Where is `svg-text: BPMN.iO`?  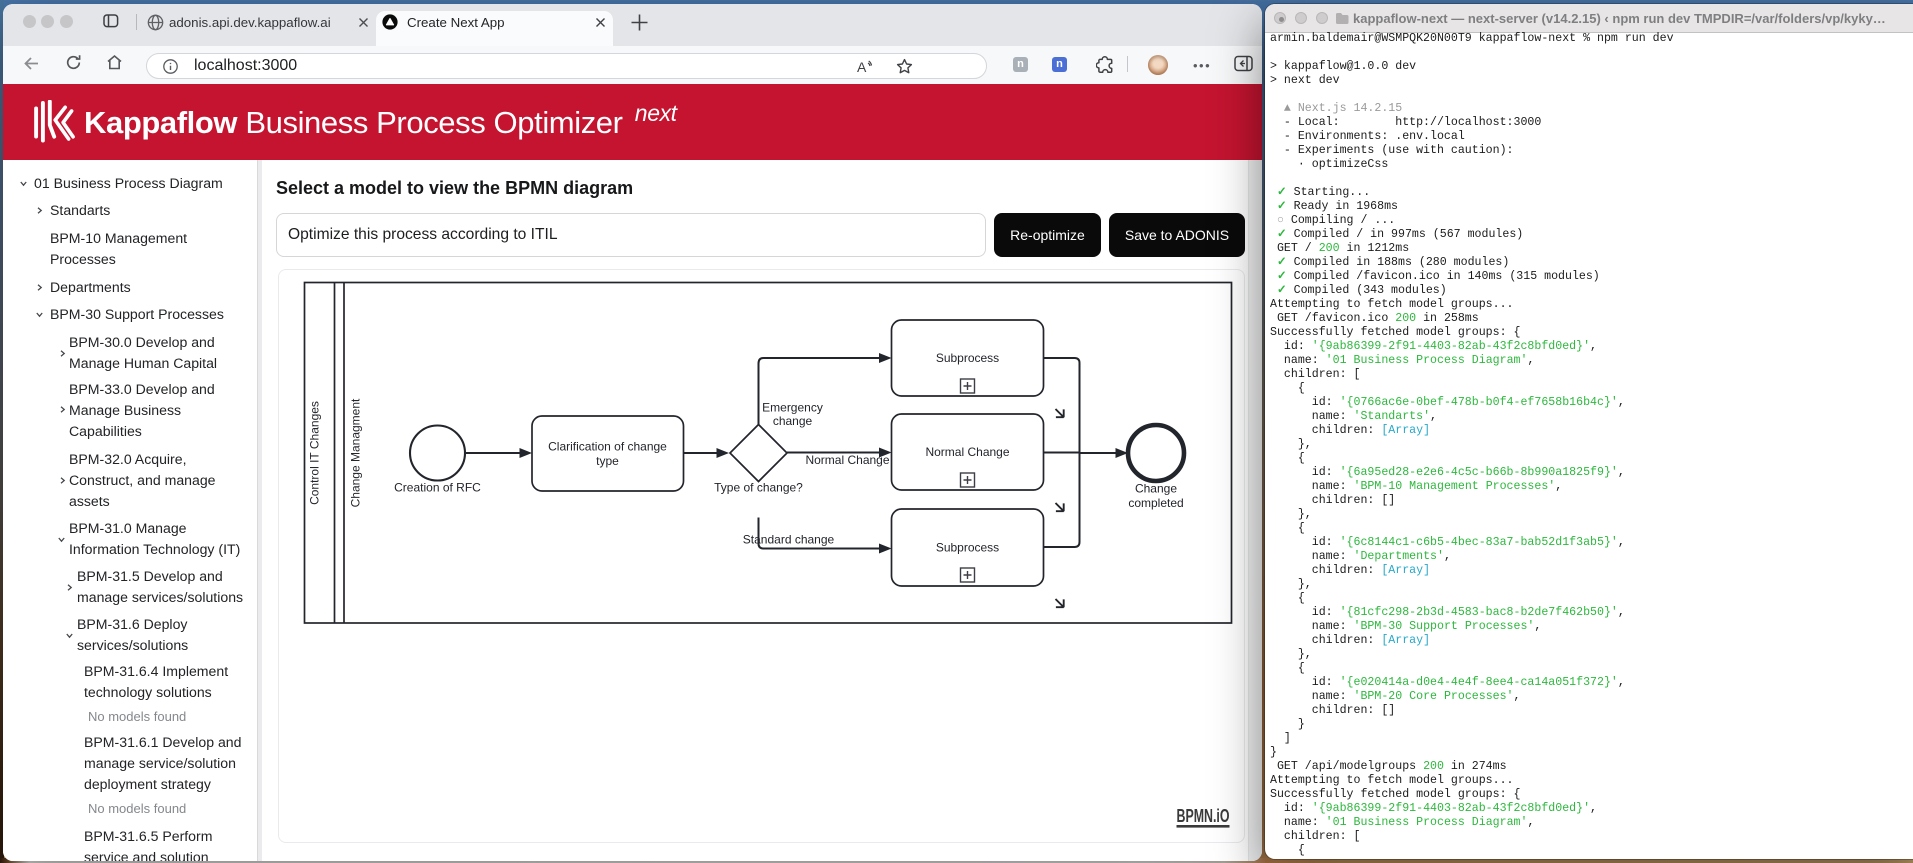 svg-text: BPMN.iO is located at coordinates (1203, 816).